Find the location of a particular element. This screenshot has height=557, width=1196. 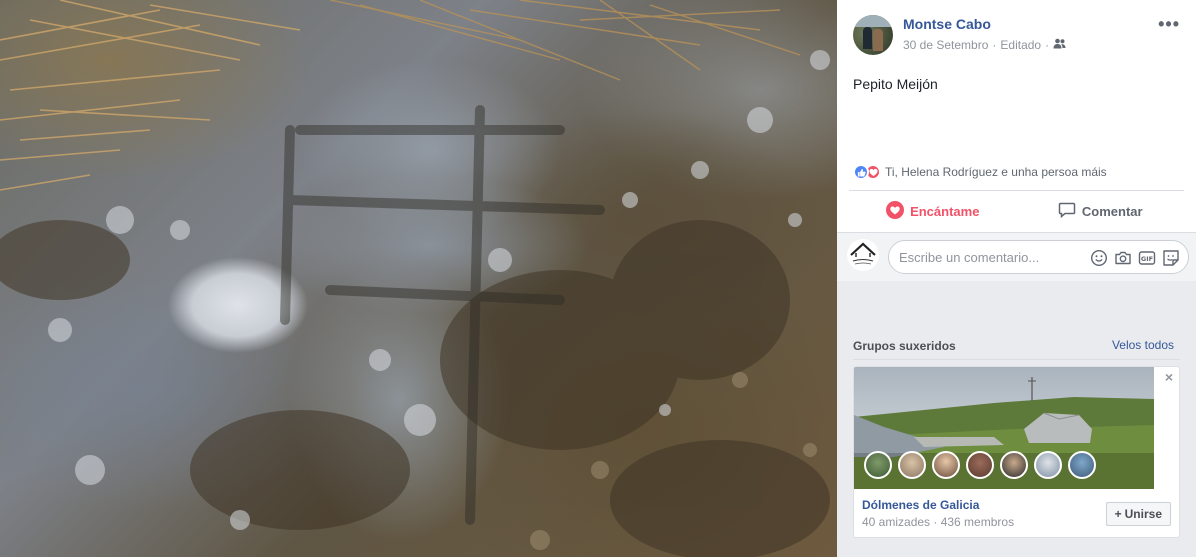

camera-icon is located at coordinates (1123, 258).